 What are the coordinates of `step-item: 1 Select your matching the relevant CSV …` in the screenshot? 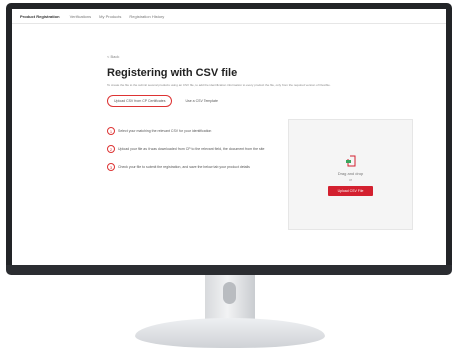 It's located at (192, 131).